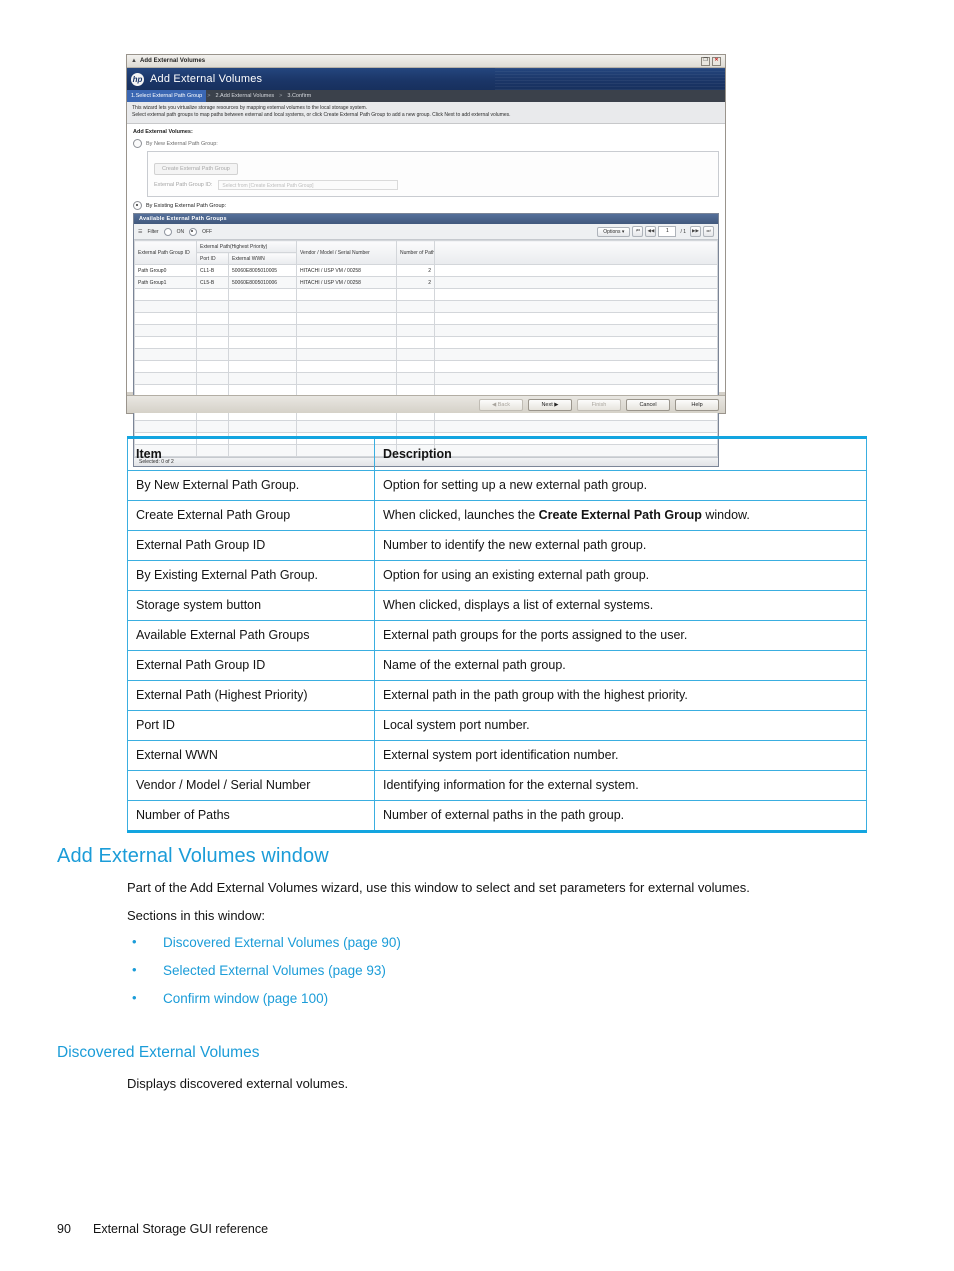 This screenshot has width=954, height=1271. Describe the element at coordinates (167, 96) in the screenshot. I see `wizard-step-1: 1.Select External Path Group` at that location.